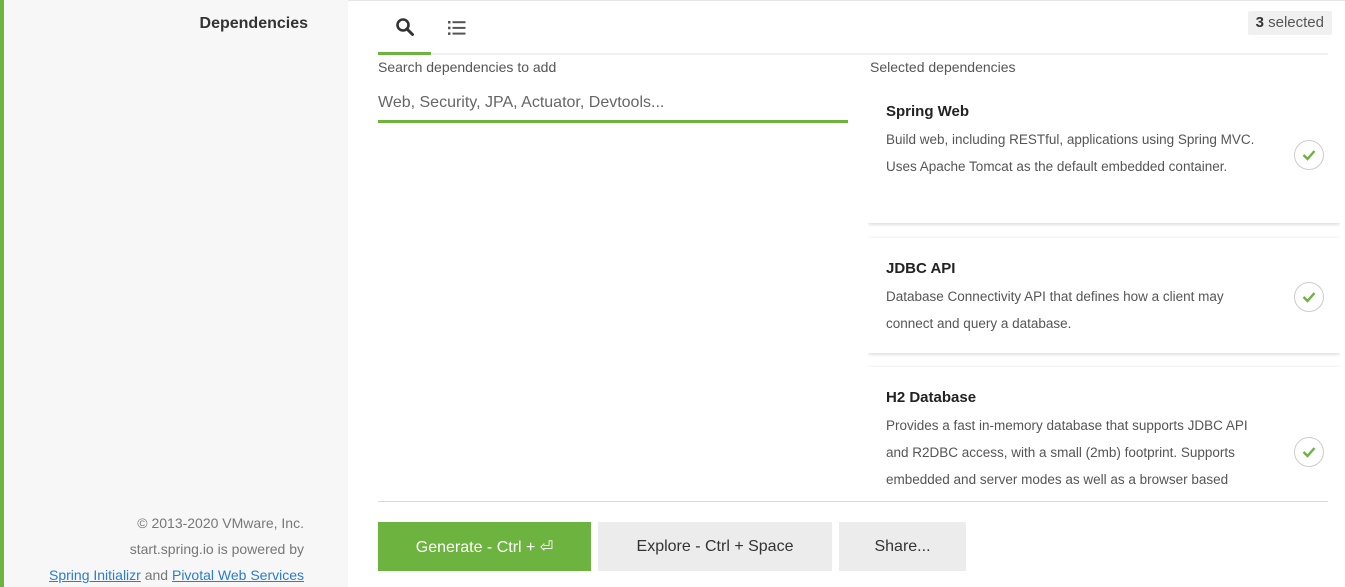  I want to click on dependency-name: Spring Web, so click(928, 111).